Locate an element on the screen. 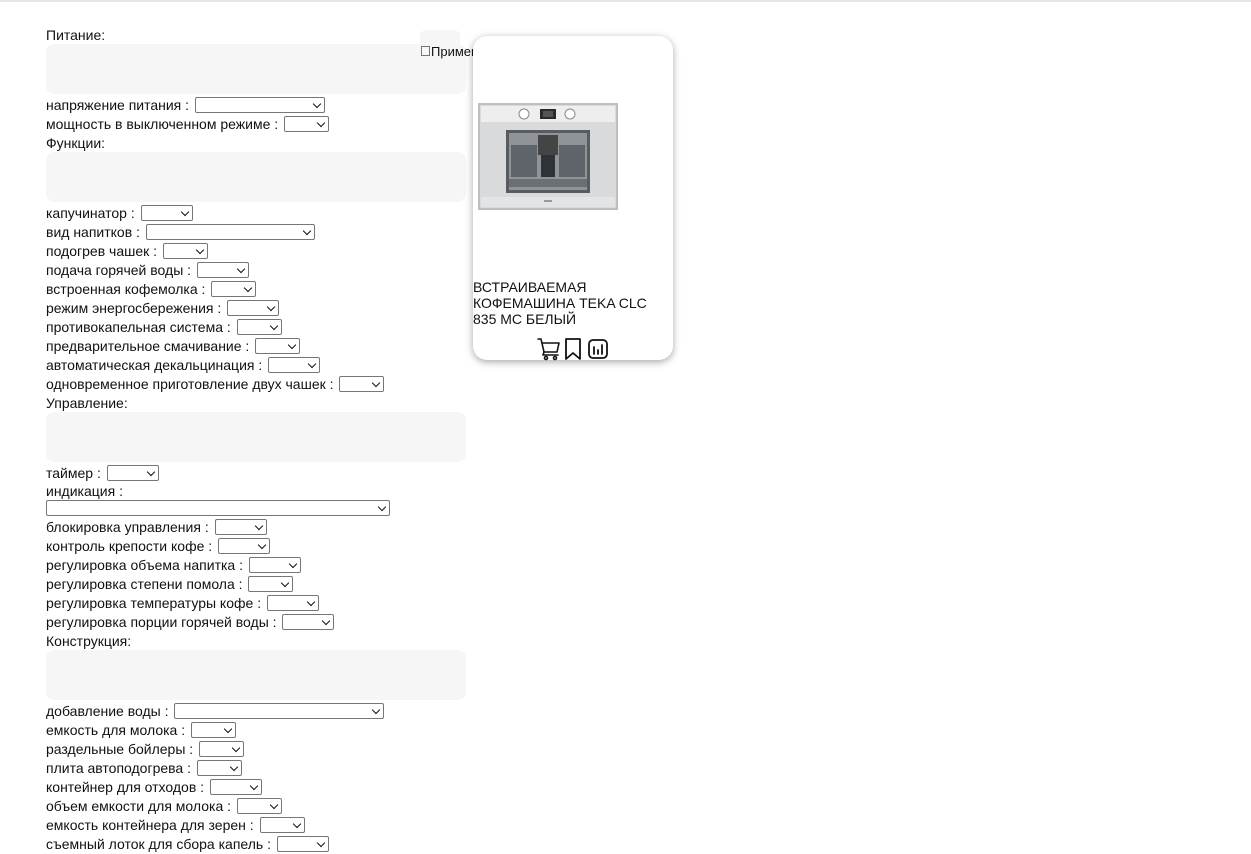 This screenshot has height=854, width=1251. filter-label: блокировка управления : is located at coordinates (127, 526).